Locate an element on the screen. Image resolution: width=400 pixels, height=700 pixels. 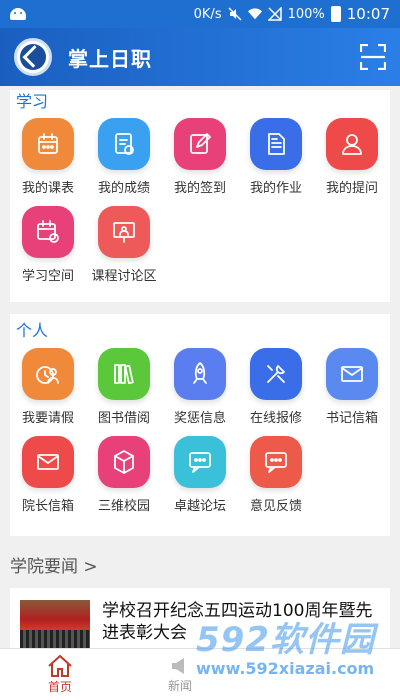
study-tile-1: 我的成绩 is located at coordinates (124, 157).